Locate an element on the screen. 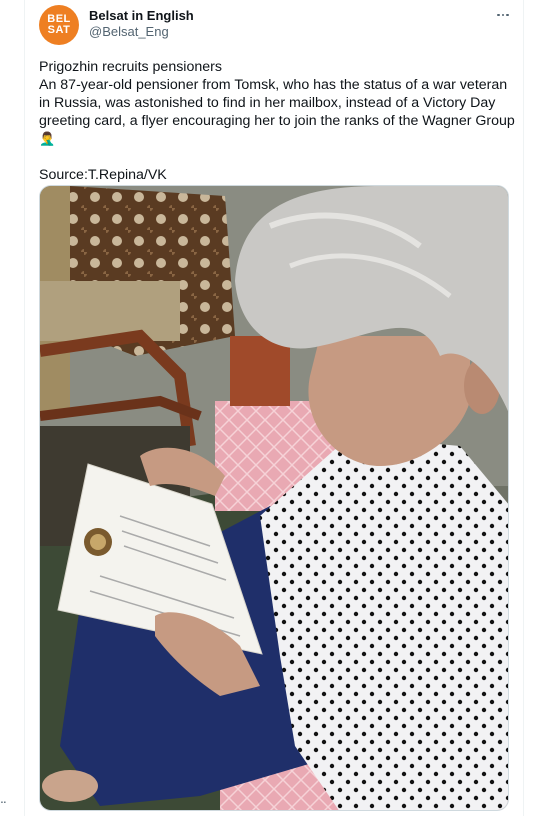  avatar-line2: SAT is located at coordinates (59, 30).